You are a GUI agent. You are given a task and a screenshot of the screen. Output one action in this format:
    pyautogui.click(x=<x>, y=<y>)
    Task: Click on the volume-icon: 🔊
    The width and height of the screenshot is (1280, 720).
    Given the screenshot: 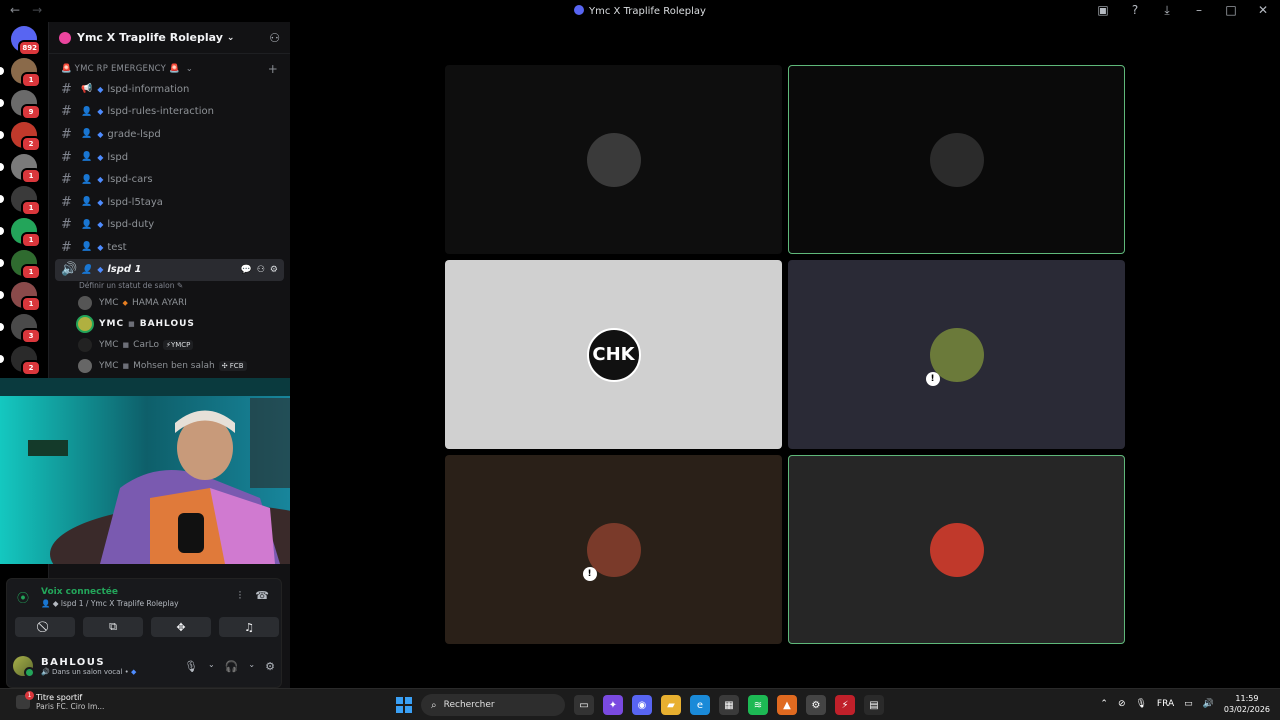 What is the action you would take?
    pyautogui.click(x=1208, y=704)
    